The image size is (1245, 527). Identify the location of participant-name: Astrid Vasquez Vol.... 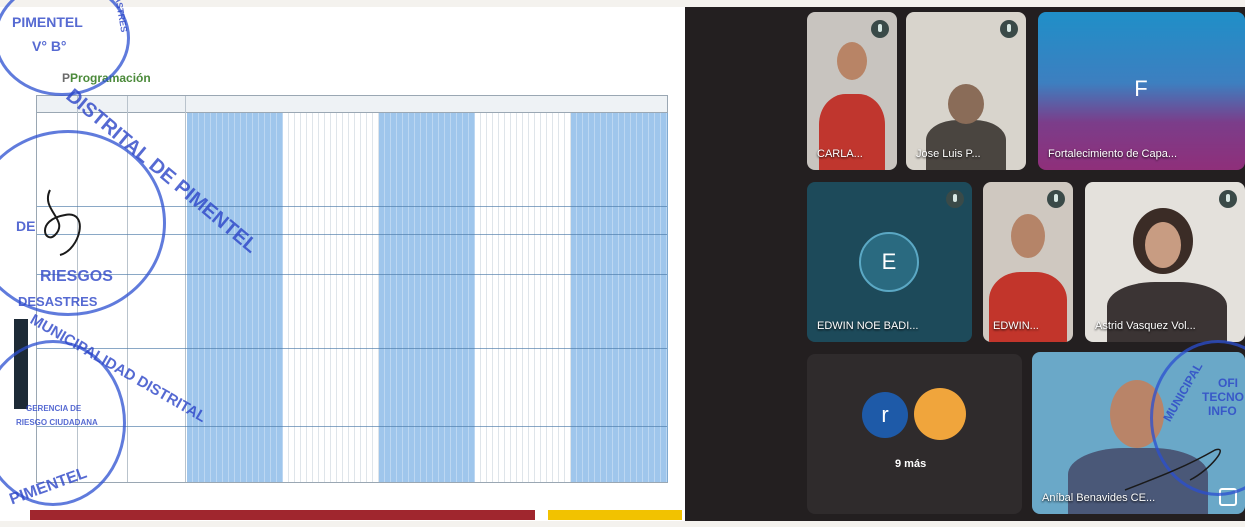
(1145, 326).